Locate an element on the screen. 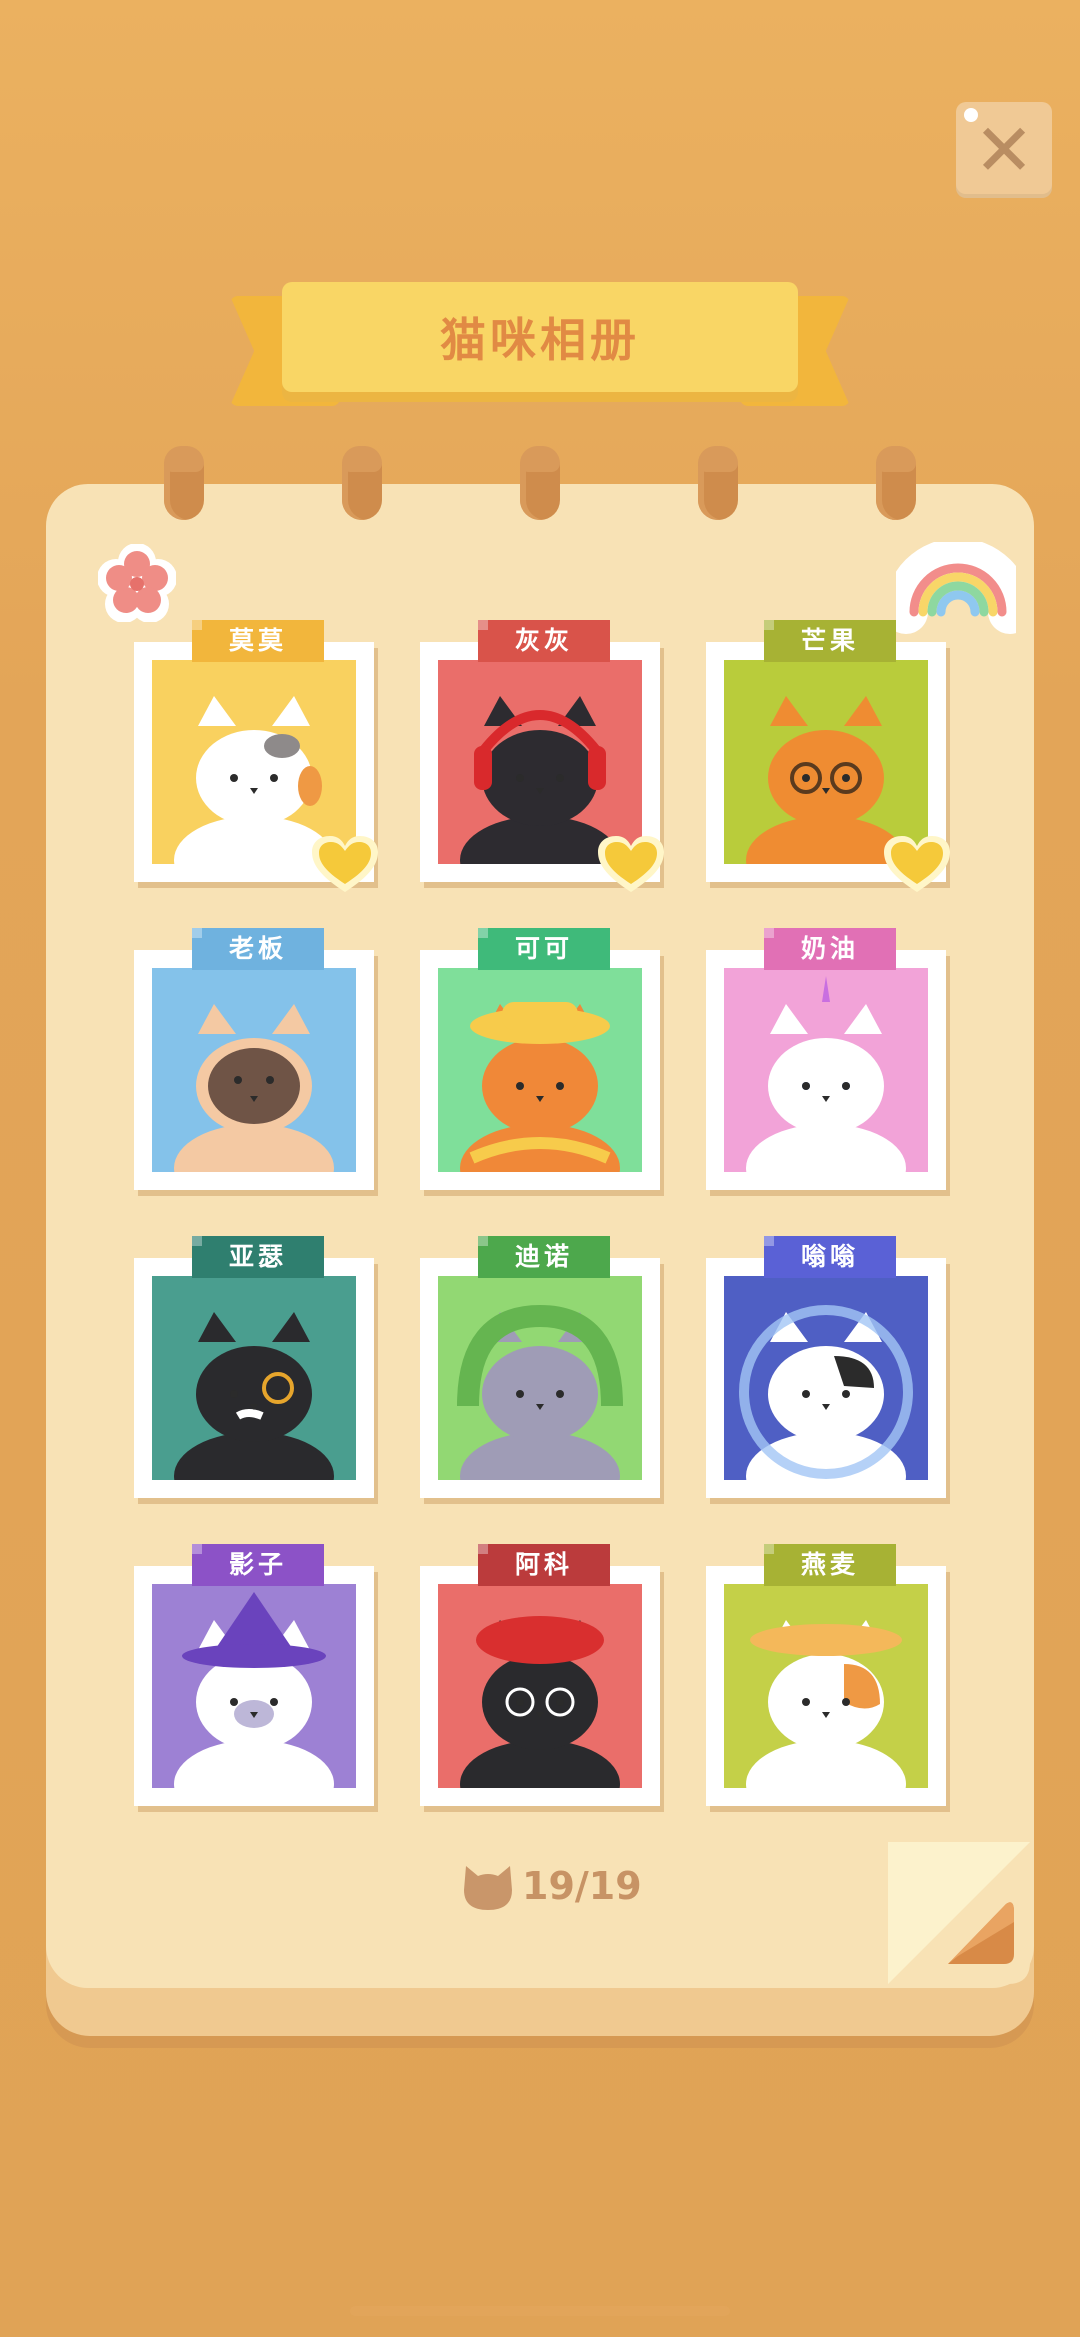 This screenshot has height=2337, width=1080. cat-name-tag: 莫莫 is located at coordinates (258, 641).